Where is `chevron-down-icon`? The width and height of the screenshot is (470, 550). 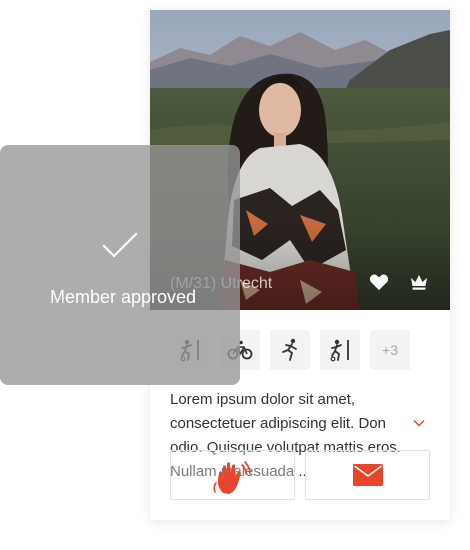 chevron-down-icon is located at coordinates (419, 423).